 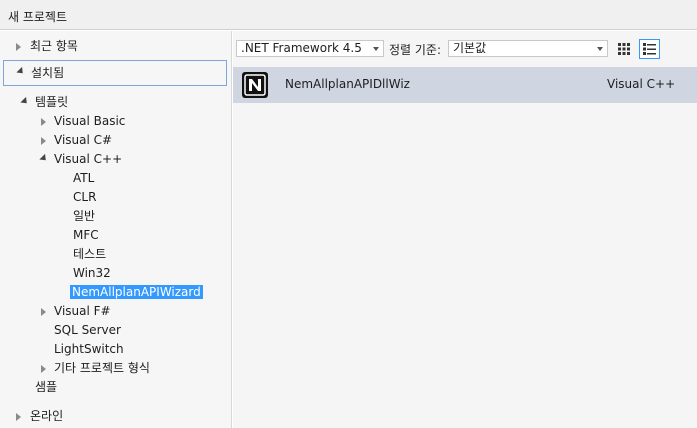 I want to click on tree-item-label: SQL Server, so click(x=87, y=330).